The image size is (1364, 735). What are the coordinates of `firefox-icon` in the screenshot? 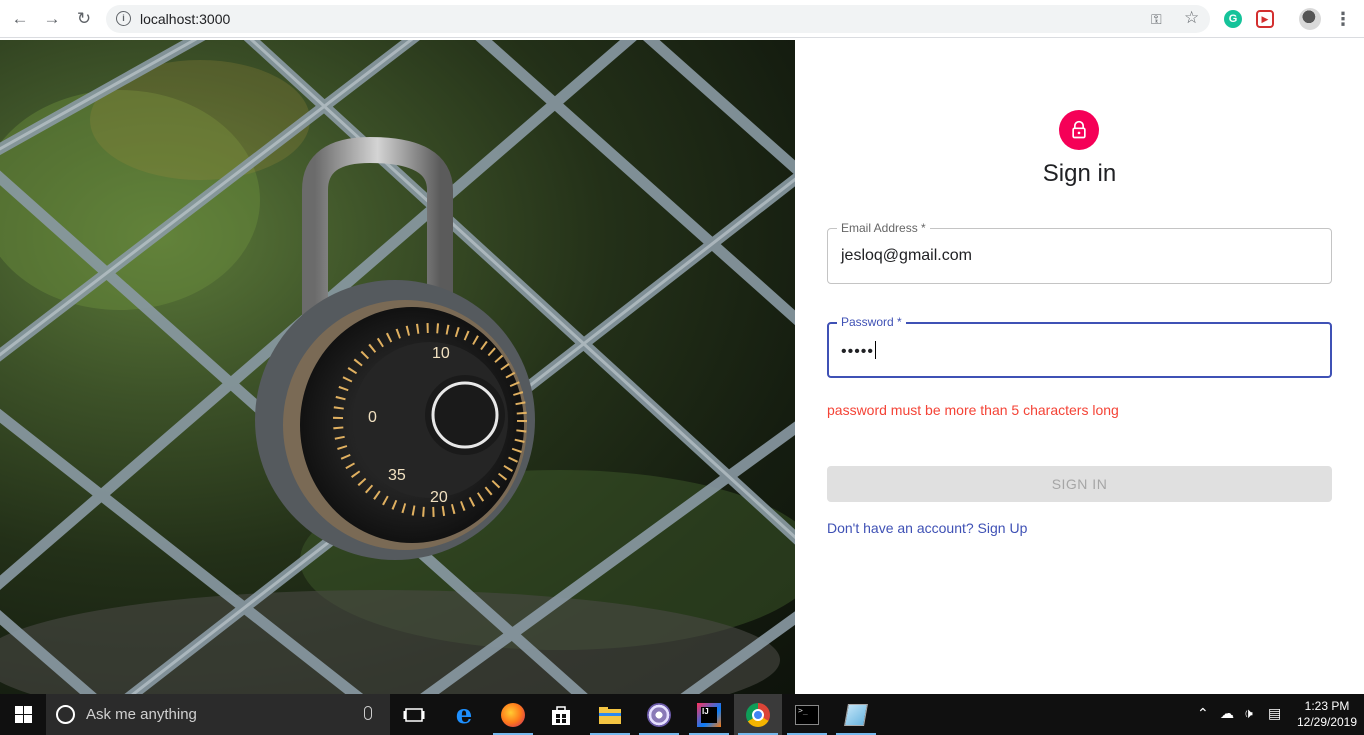 It's located at (513, 714).